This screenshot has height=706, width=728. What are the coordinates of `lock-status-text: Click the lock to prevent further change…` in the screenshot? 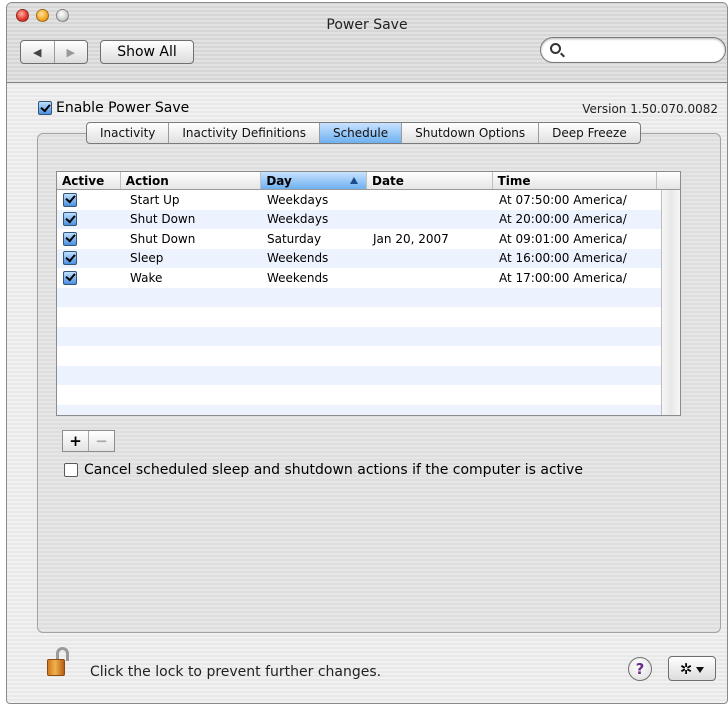 It's located at (236, 672).